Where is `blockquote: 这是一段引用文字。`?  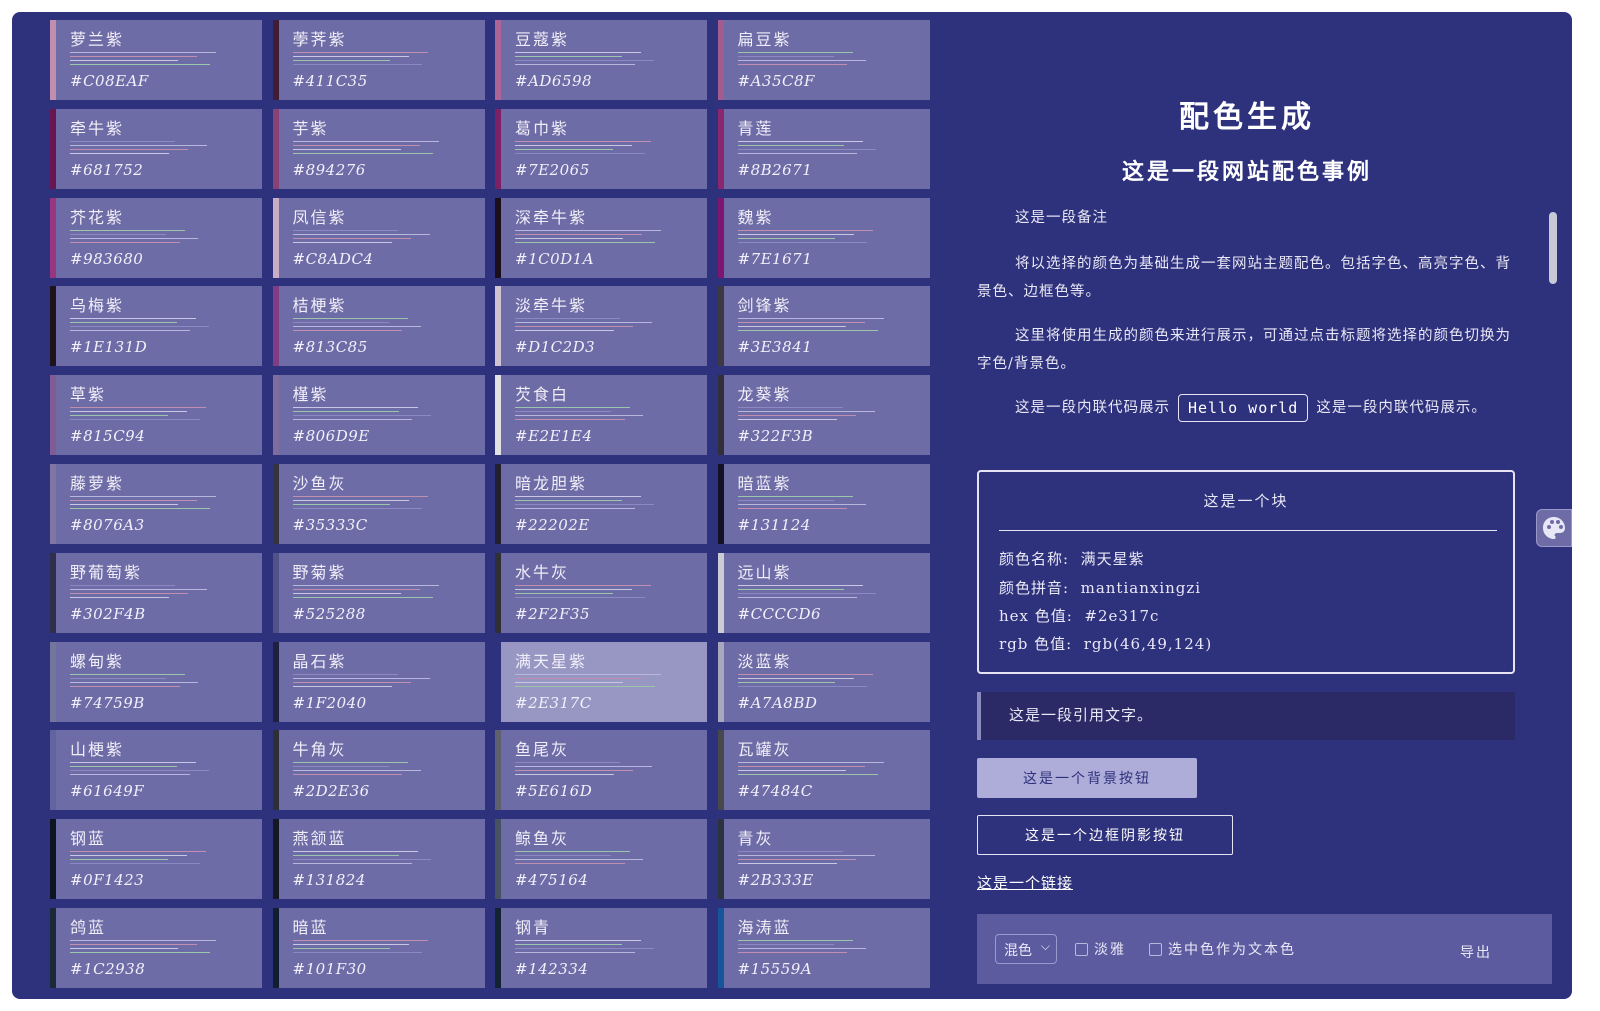
blockquote: 这是一段引用文字。 is located at coordinates (1246, 716).